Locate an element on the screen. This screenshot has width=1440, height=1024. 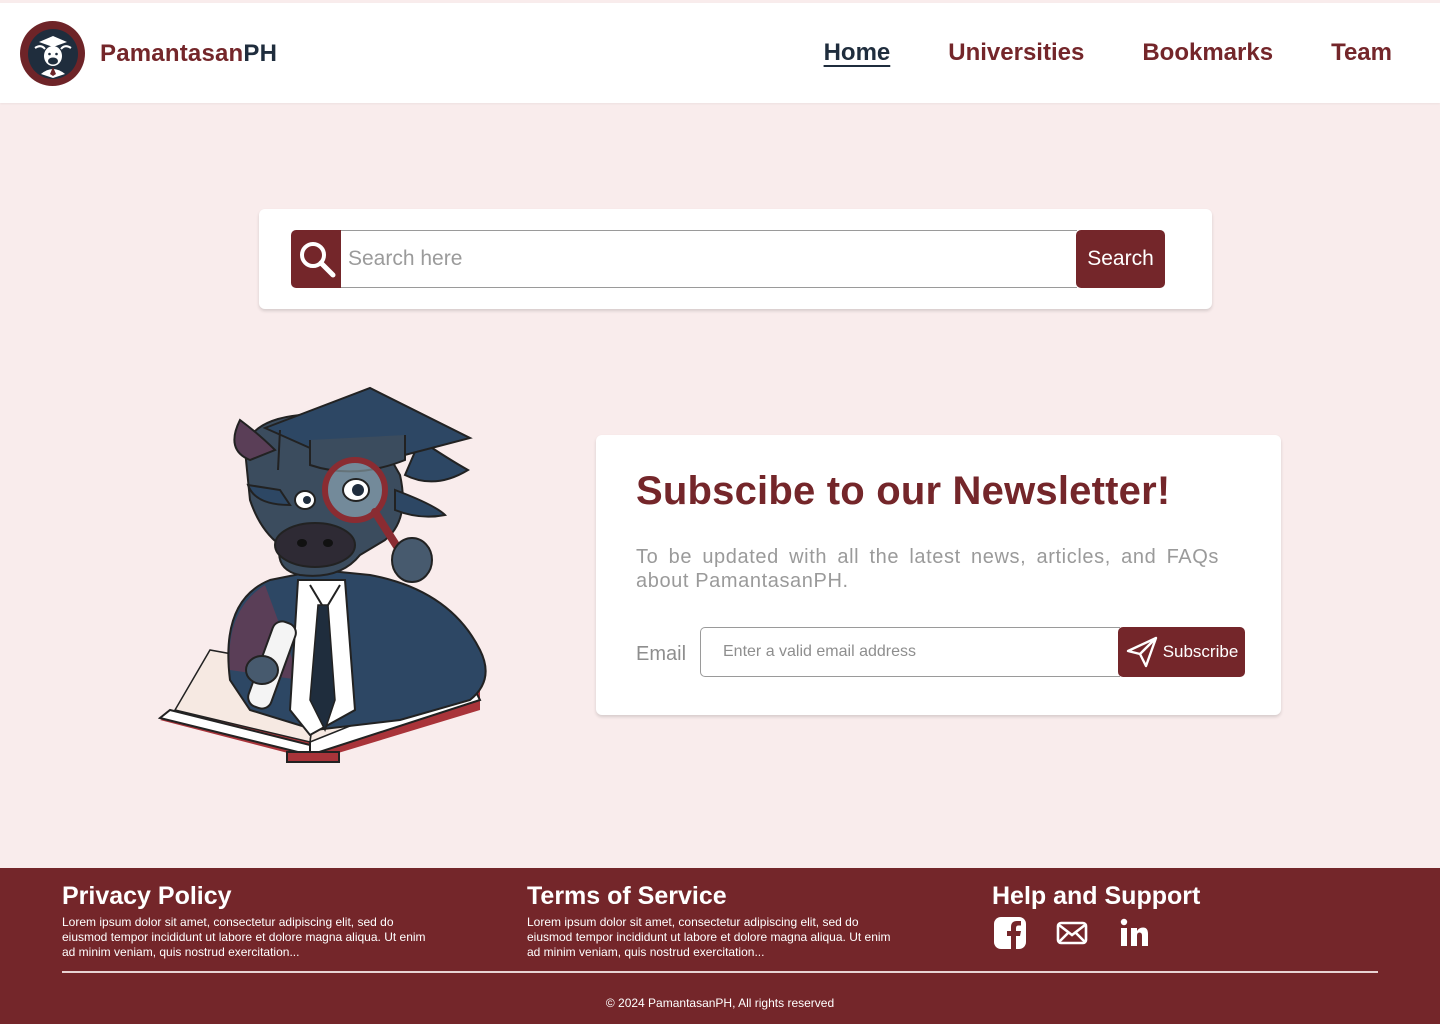
social-links is located at coordinates (1182, 933).